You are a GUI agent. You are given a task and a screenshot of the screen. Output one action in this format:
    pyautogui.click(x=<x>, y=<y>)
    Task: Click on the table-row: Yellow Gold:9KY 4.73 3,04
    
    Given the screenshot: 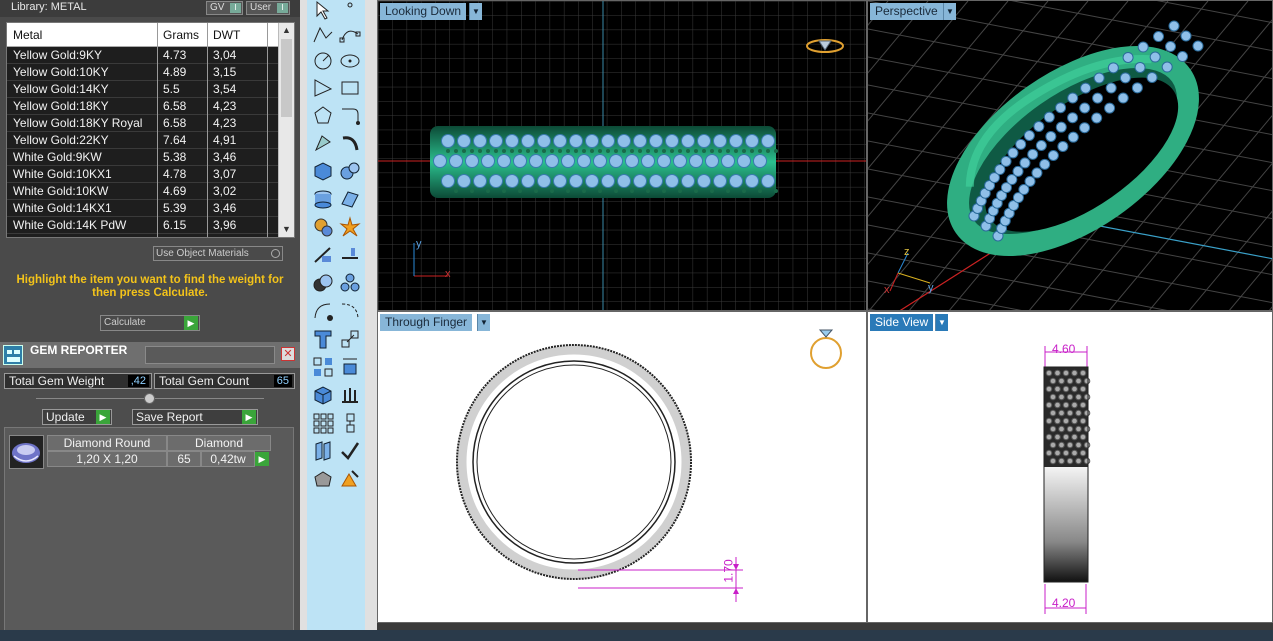 What is the action you would take?
    pyautogui.click(x=143, y=55)
    